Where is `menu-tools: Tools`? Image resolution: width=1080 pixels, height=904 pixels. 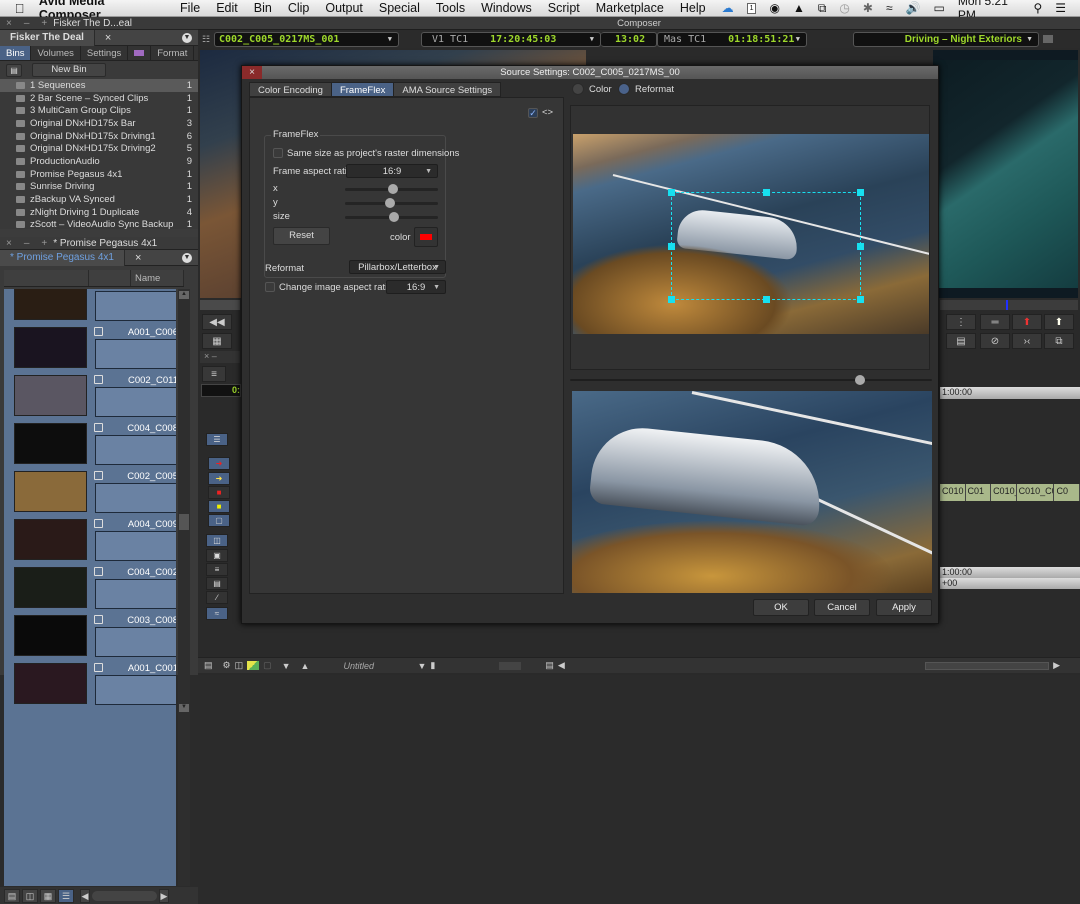
menu-tools: Tools is located at coordinates (450, 8).